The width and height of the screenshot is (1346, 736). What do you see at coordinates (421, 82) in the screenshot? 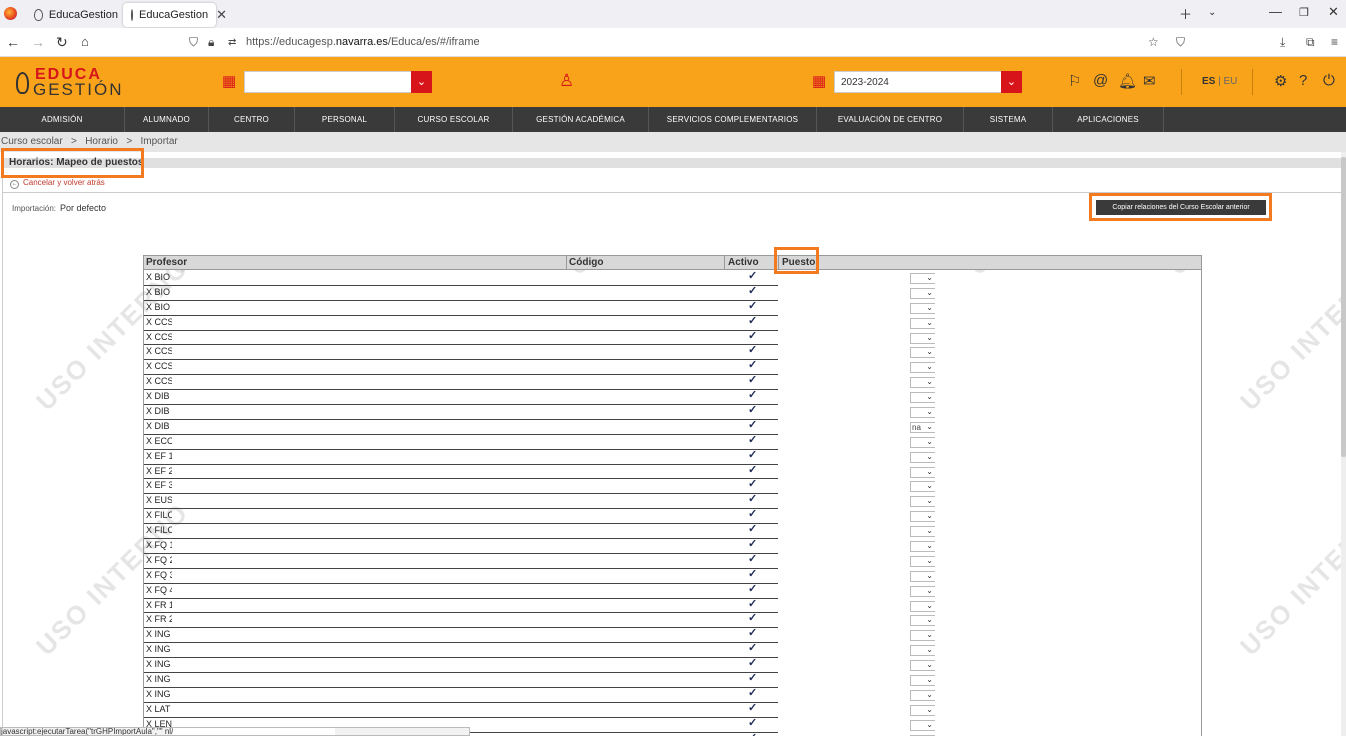
I see `center-select-dropdown-icon: ⌄` at bounding box center [421, 82].